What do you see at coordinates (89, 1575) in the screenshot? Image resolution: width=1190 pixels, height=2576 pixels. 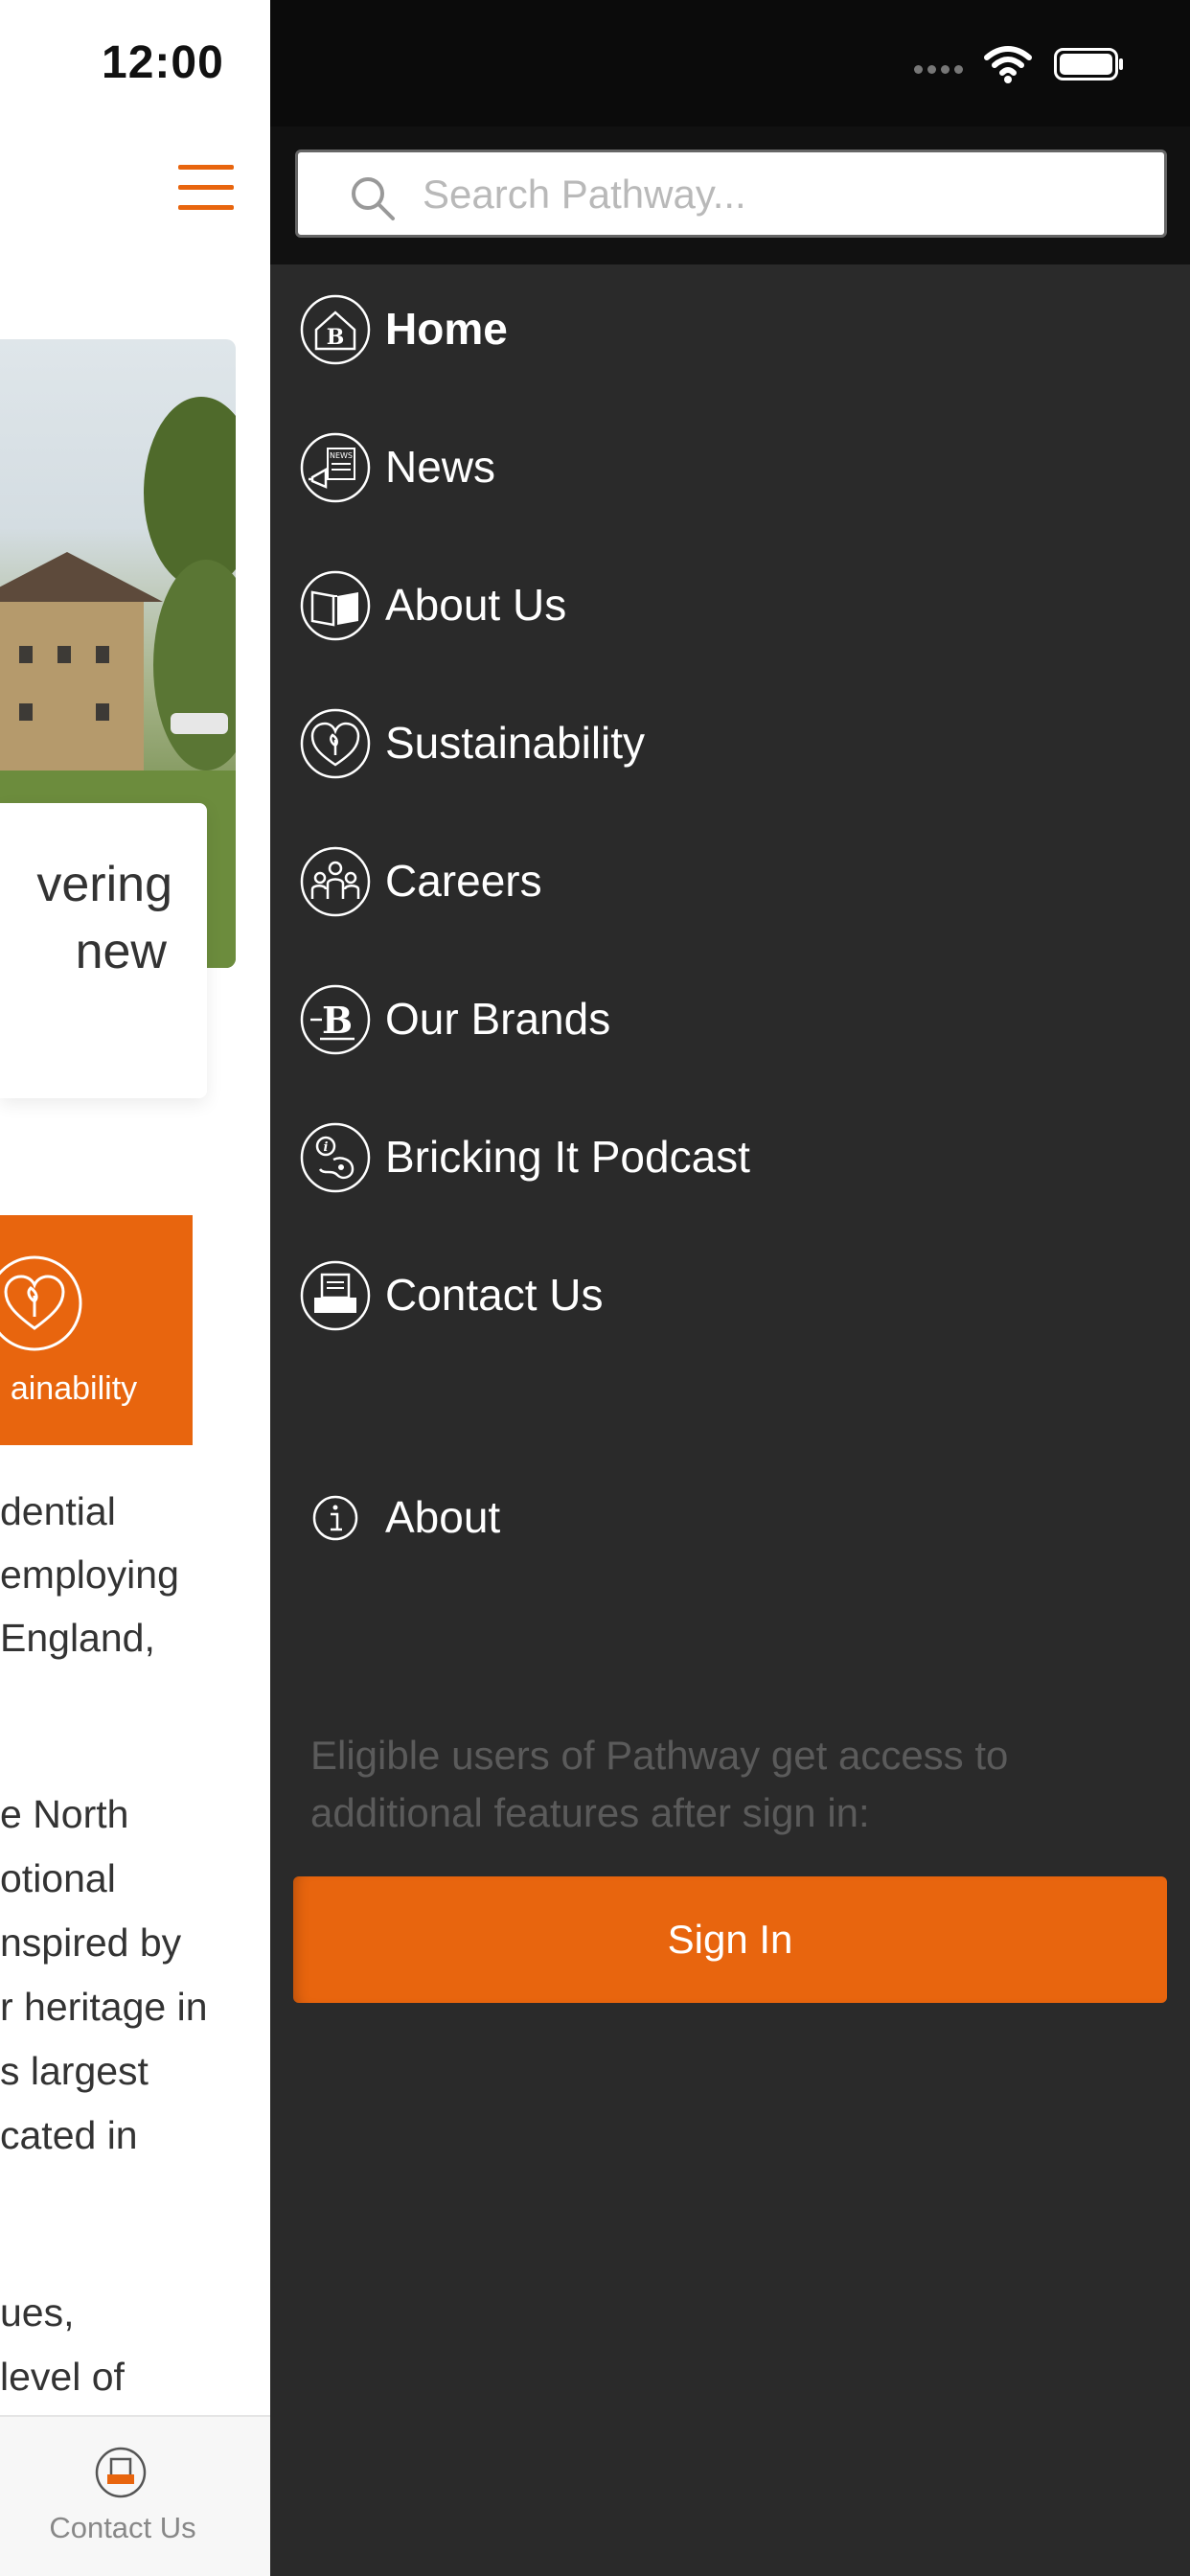 I see `body-paragraph-1: dential employing England,` at bounding box center [89, 1575].